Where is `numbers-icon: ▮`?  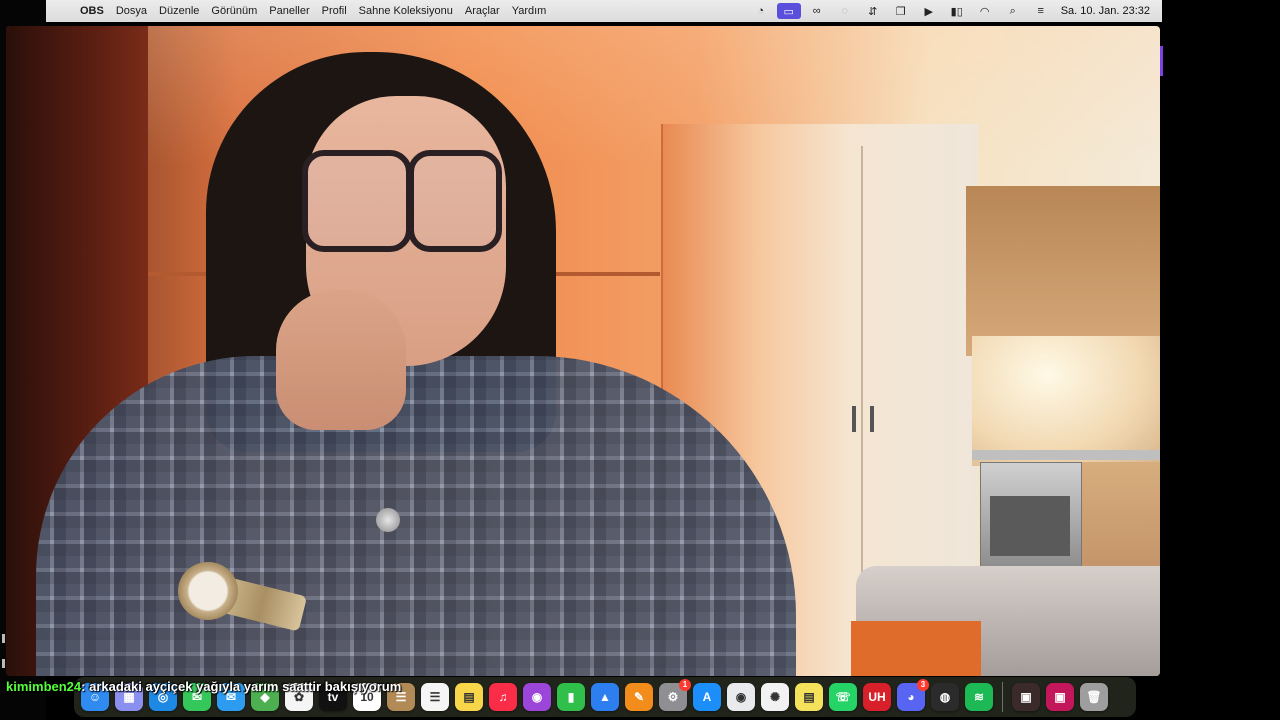
numbers-icon: ▮ is located at coordinates (571, 697).